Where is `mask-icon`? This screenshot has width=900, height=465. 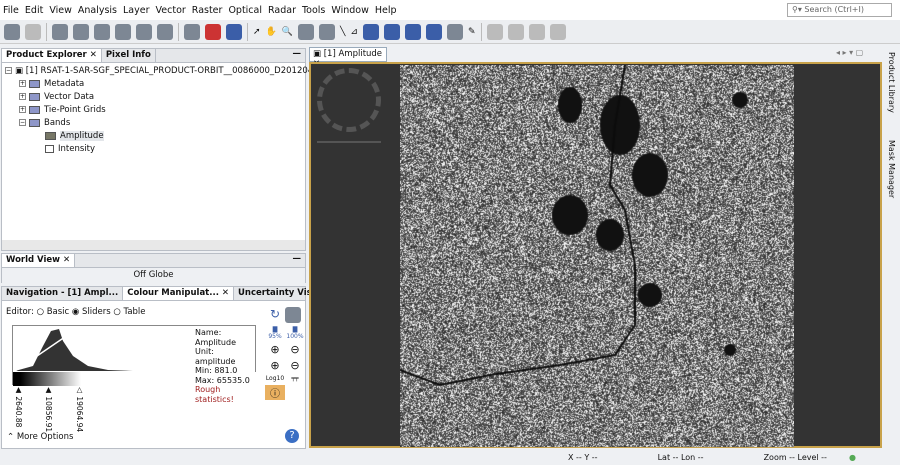 mask-icon is located at coordinates (165, 32).